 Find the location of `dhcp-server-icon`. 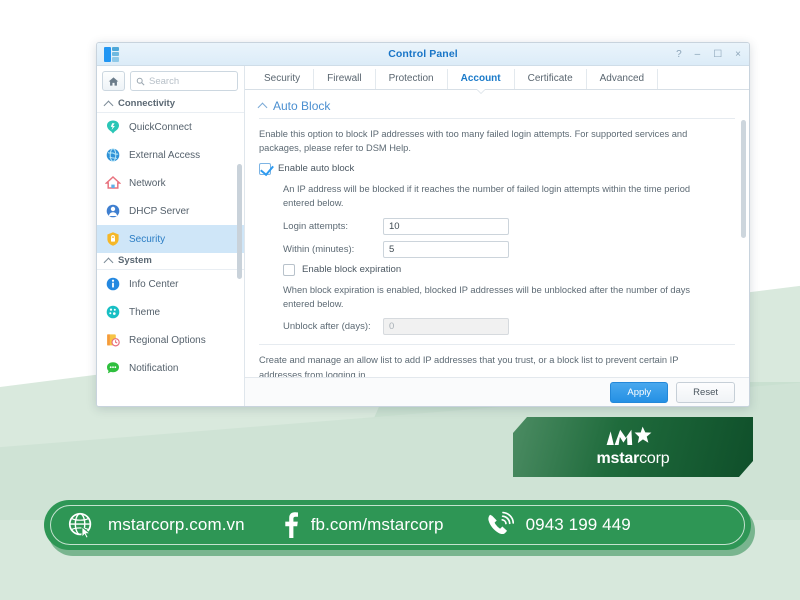

dhcp-server-icon is located at coordinates (113, 211).